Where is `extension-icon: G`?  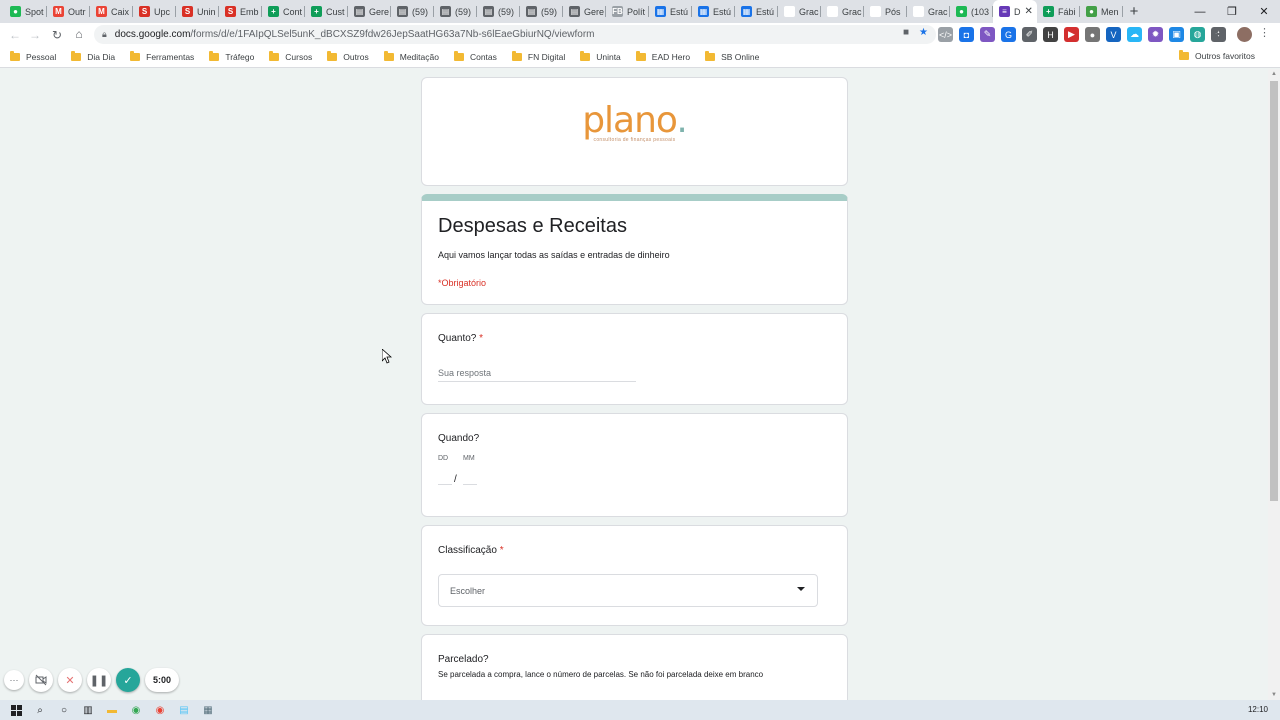 extension-icon: G is located at coordinates (1008, 34).